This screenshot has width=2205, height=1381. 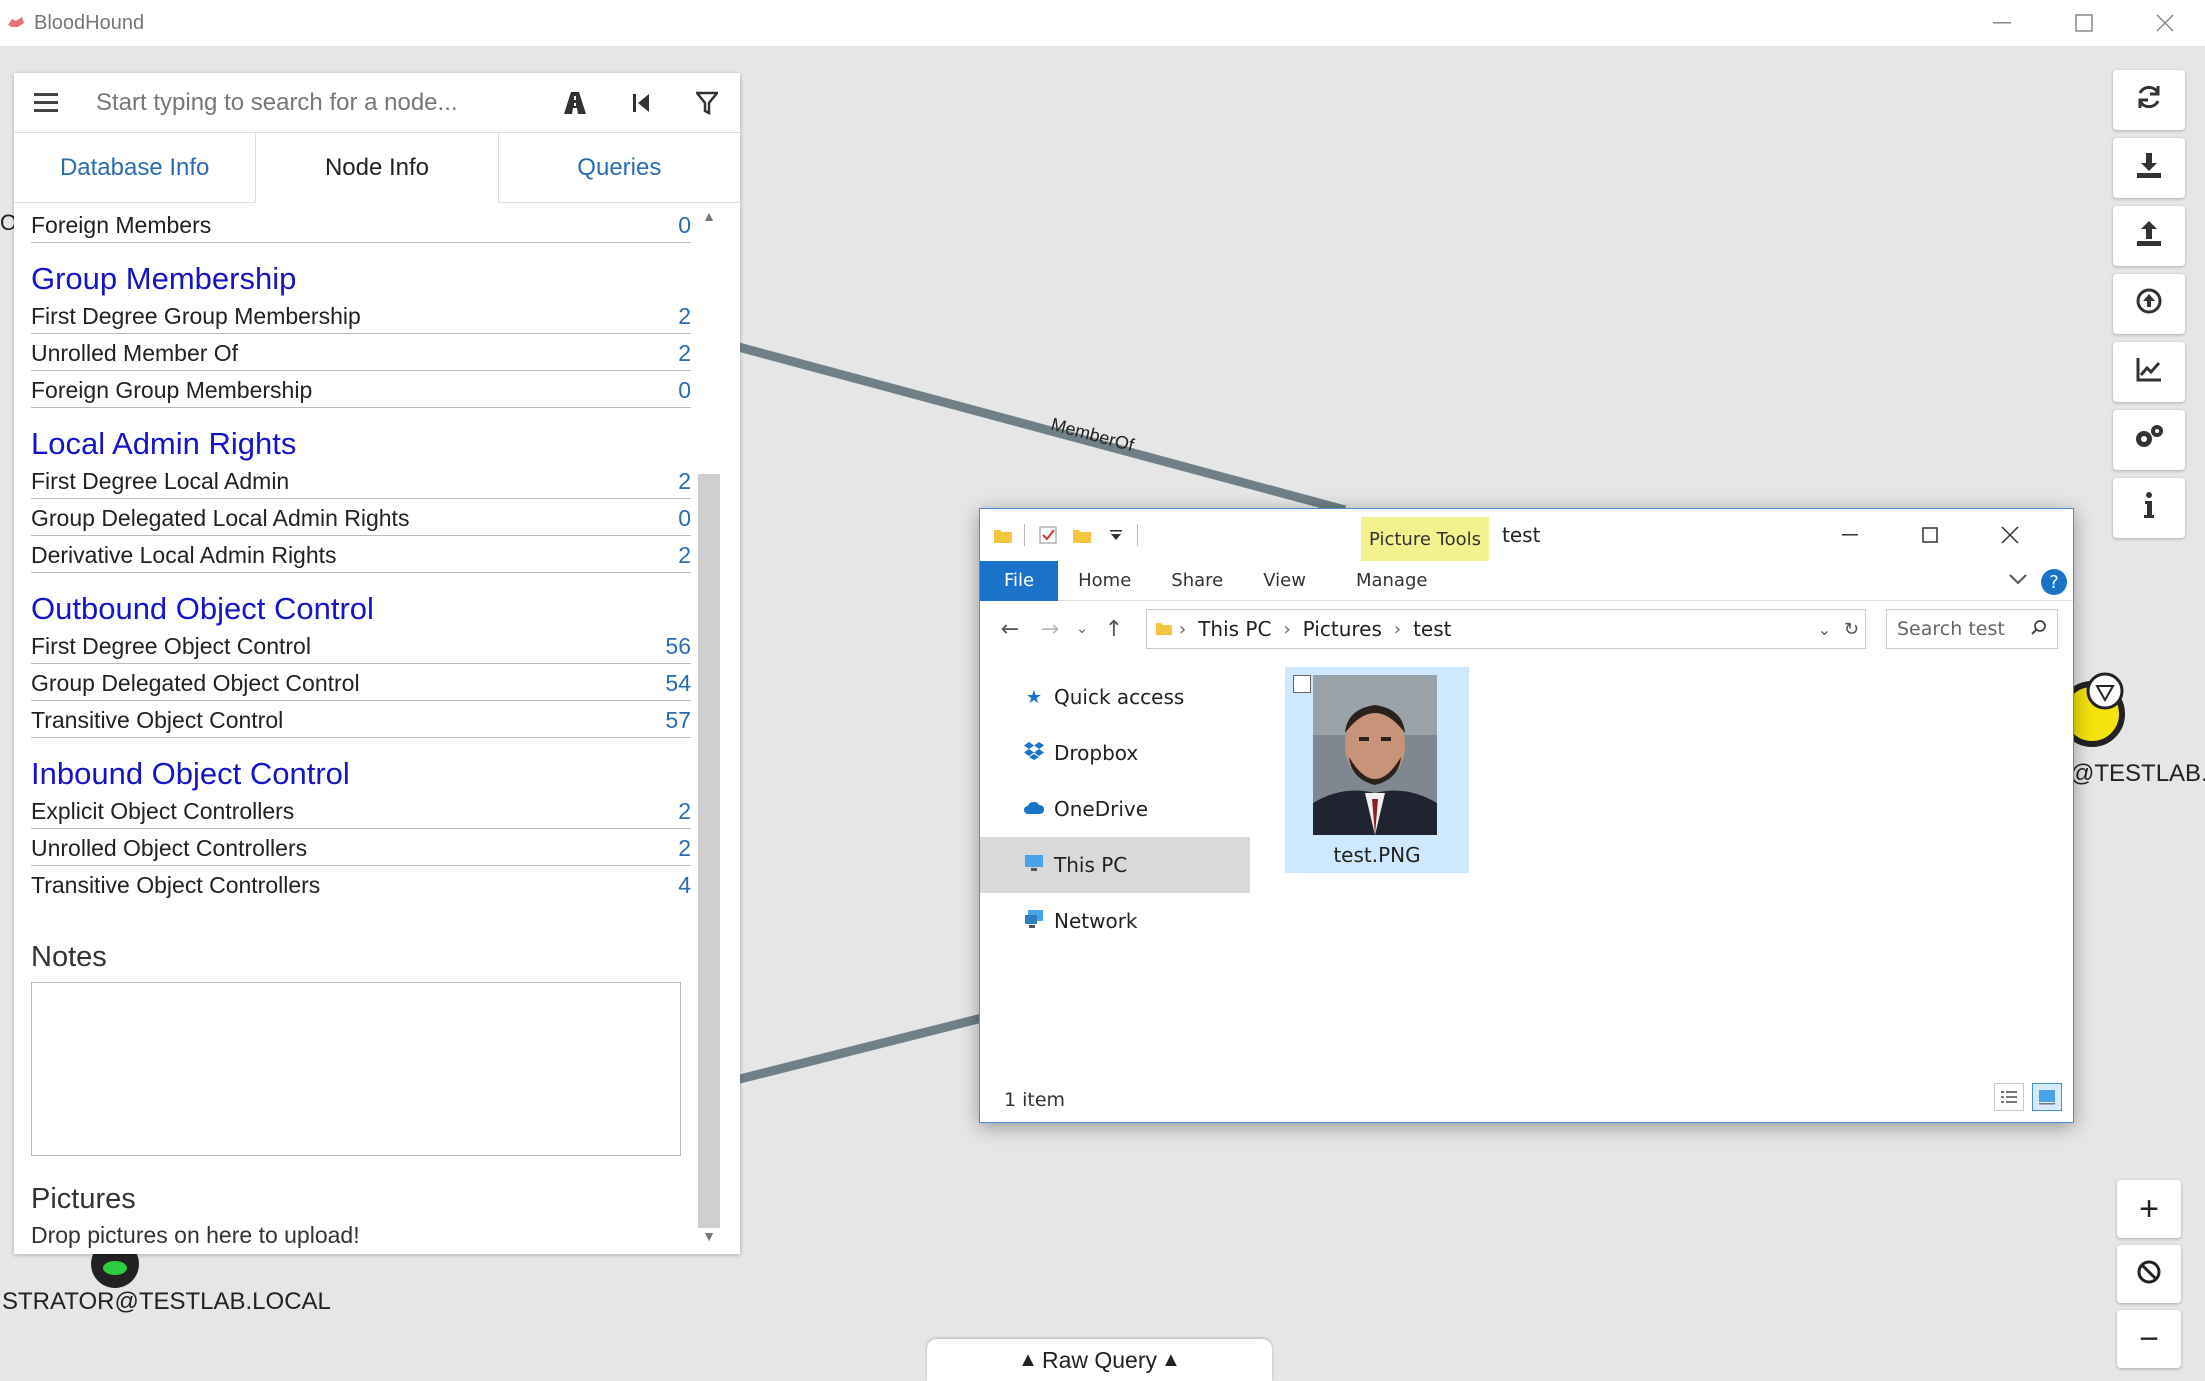 I want to click on file-select-checkbox, so click(x=1302, y=684).